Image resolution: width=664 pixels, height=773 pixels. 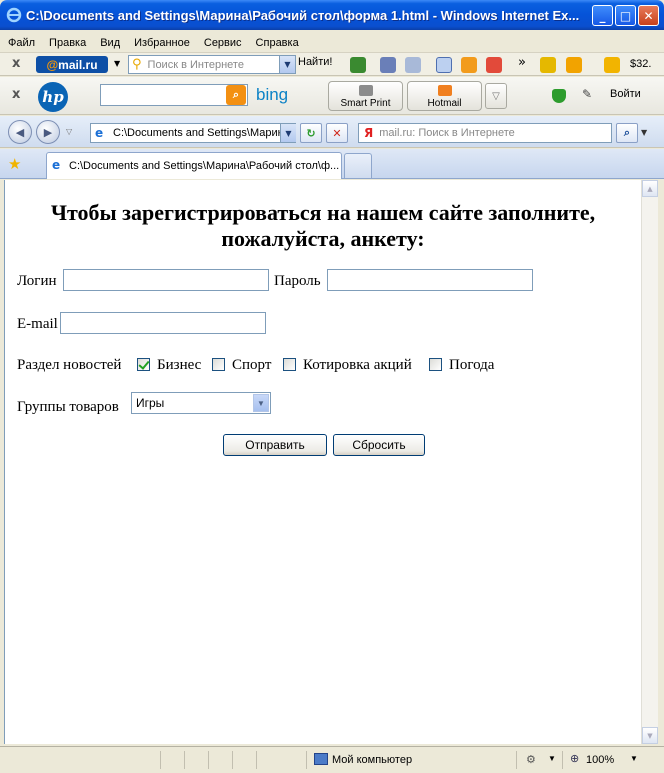 I want to click on mailru-logo: @ mail.ru, so click(x=72, y=64).